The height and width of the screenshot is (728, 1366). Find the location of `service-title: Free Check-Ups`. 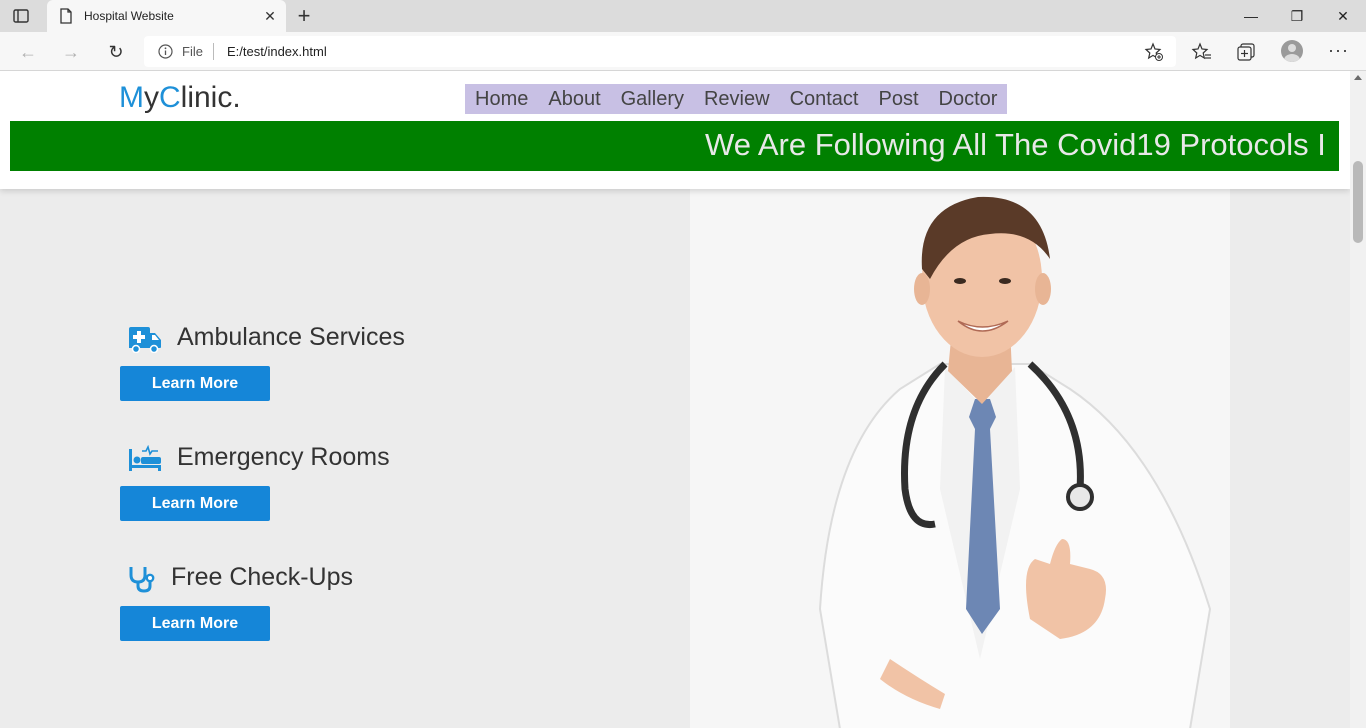

service-title: Free Check-Ups is located at coordinates (262, 577).